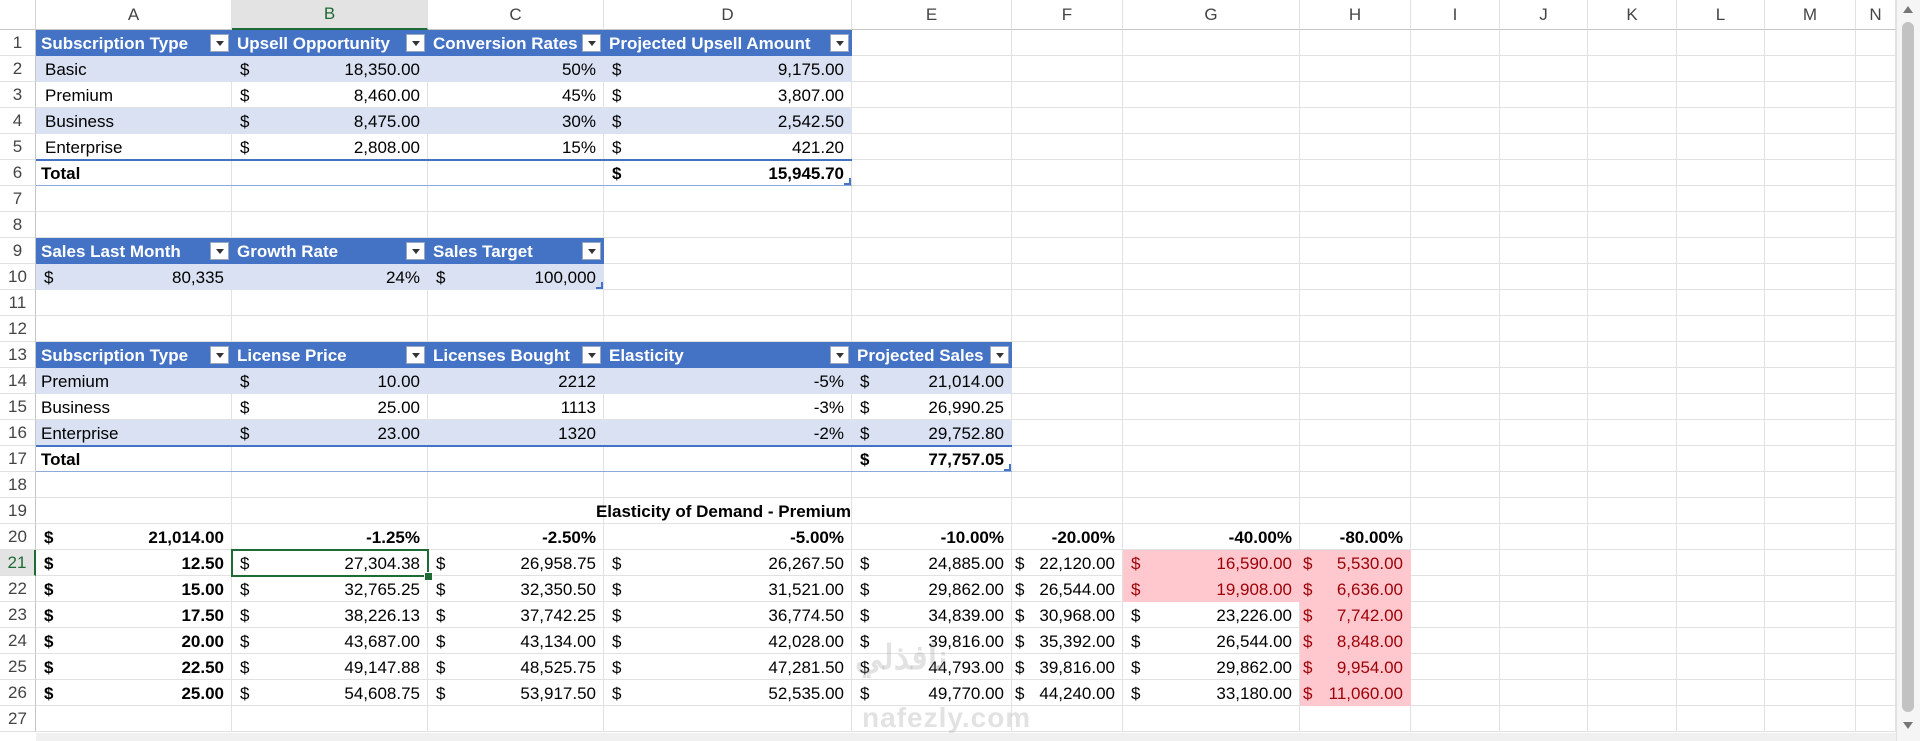 This screenshot has height=741, width=1920. What do you see at coordinates (728, 95) in the screenshot?
I see `projected-upsell-cell: $3,807.00` at bounding box center [728, 95].